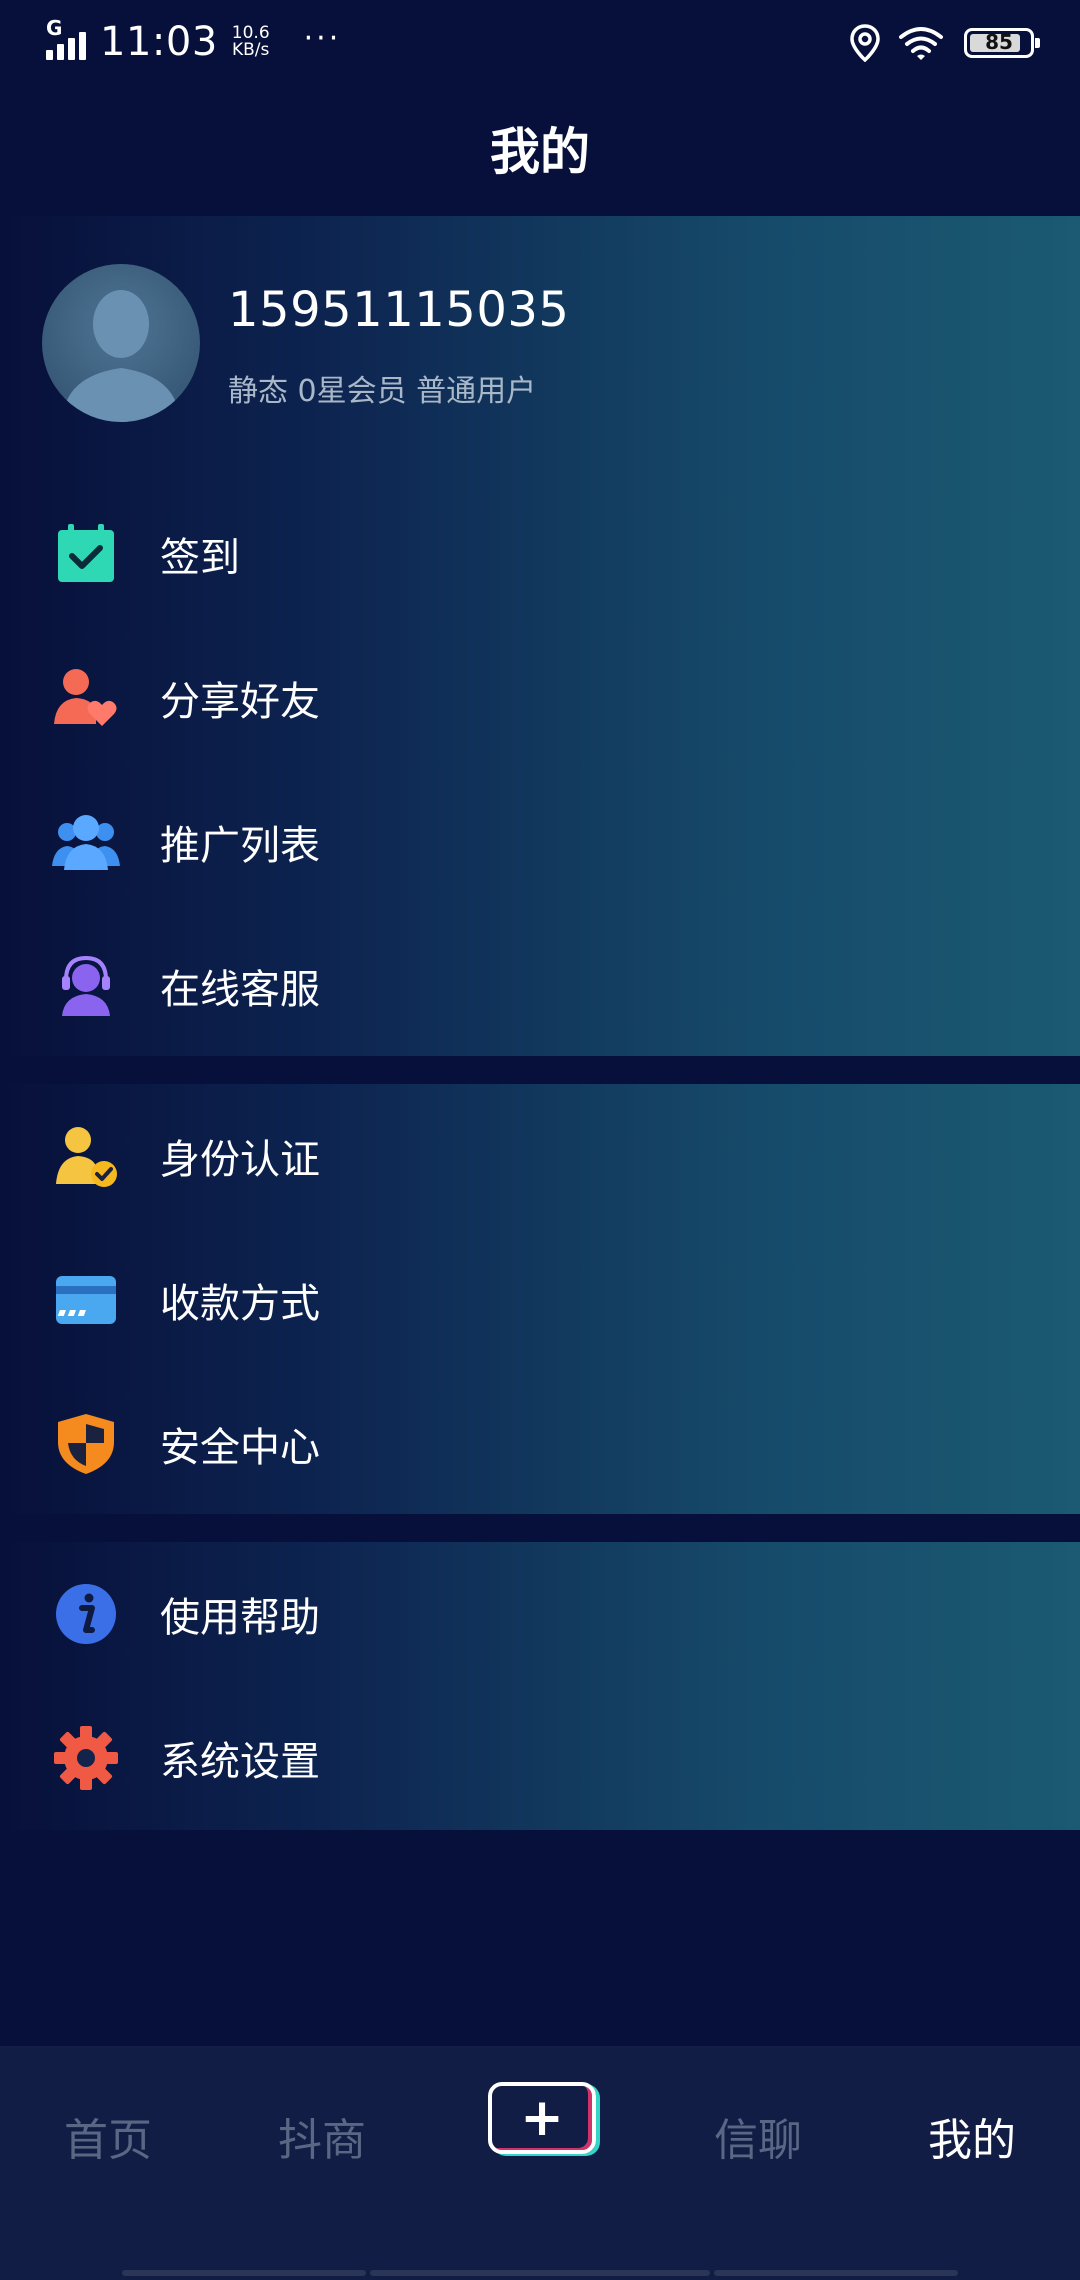 This screenshot has height=2280, width=1080. I want to click on avatar, so click(121, 343).